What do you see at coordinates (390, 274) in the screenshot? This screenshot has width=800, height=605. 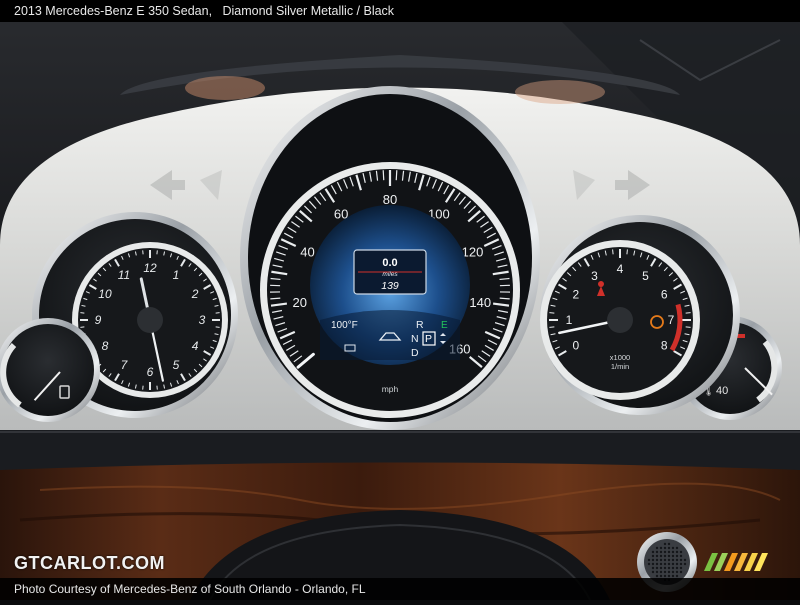 I see `trip-distance-unit: miles` at bounding box center [390, 274].